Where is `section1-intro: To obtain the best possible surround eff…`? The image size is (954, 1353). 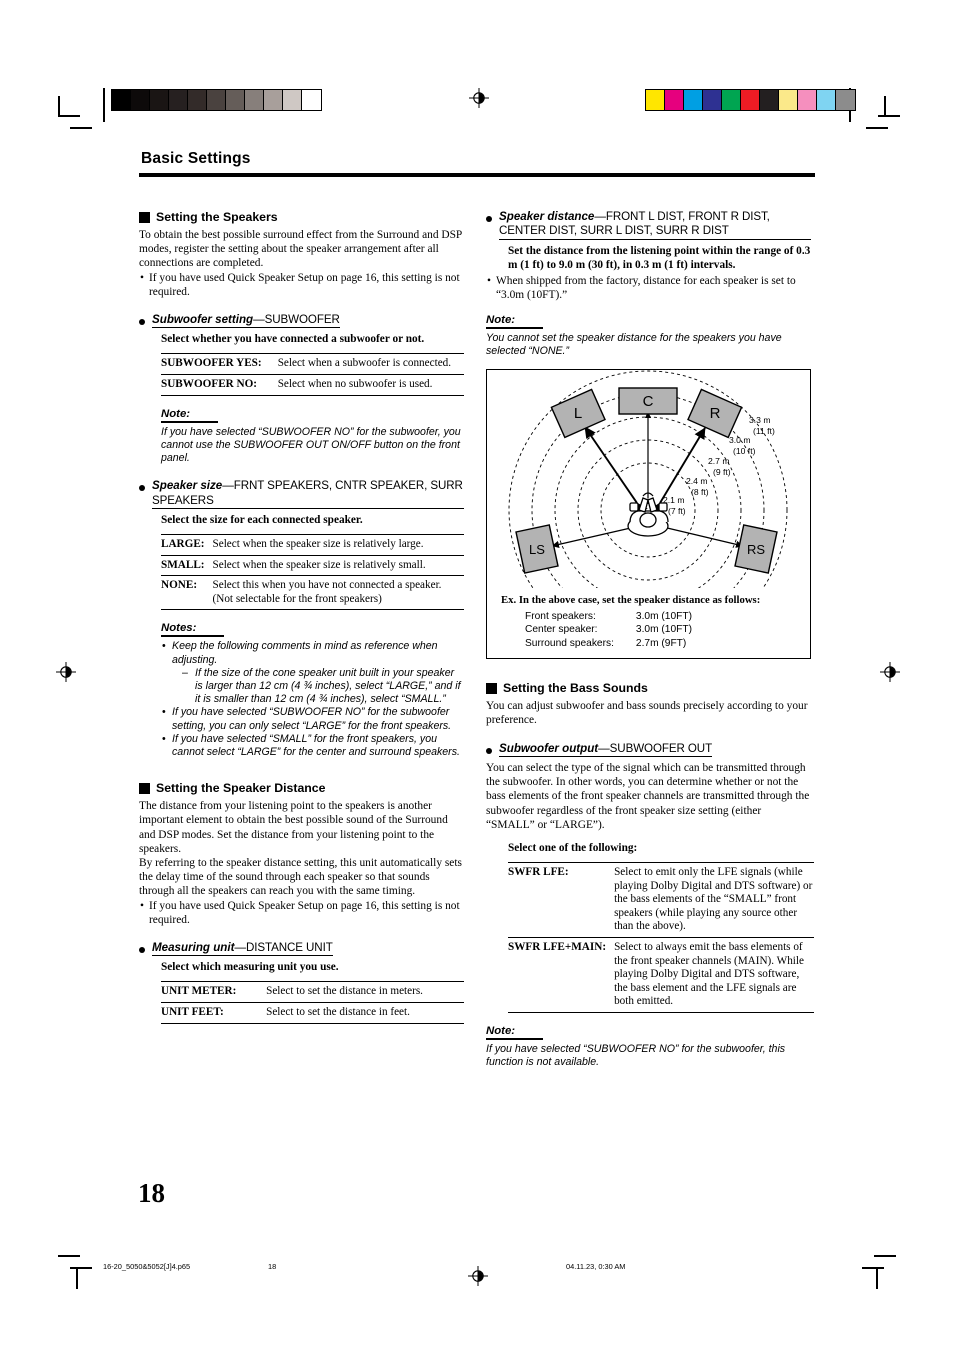
section1-intro: To obtain the best possible surround eff… is located at coordinates (300, 249).